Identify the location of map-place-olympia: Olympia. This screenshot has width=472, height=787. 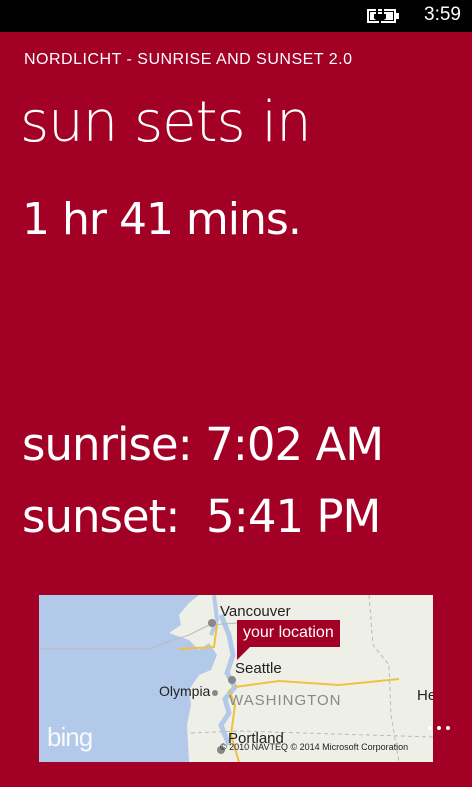
(185, 691).